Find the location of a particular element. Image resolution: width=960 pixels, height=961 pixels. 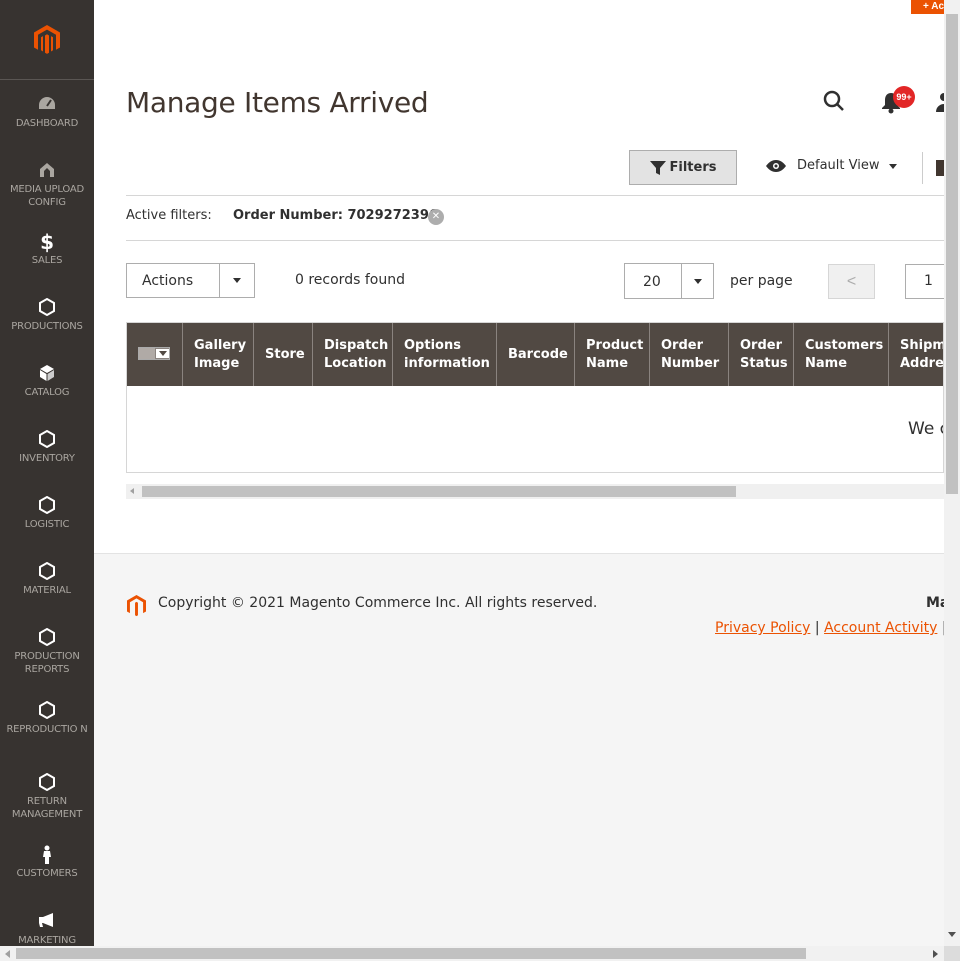

previous-page-button: < is located at coordinates (851, 281).